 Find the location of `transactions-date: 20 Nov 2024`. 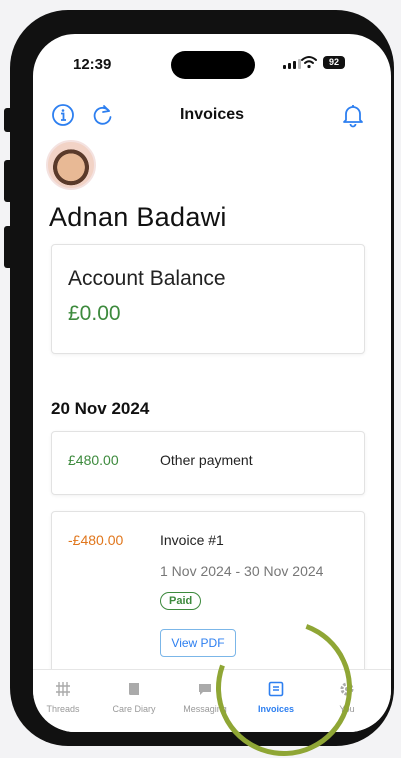

transactions-date: 20 Nov 2024 is located at coordinates (100, 408).